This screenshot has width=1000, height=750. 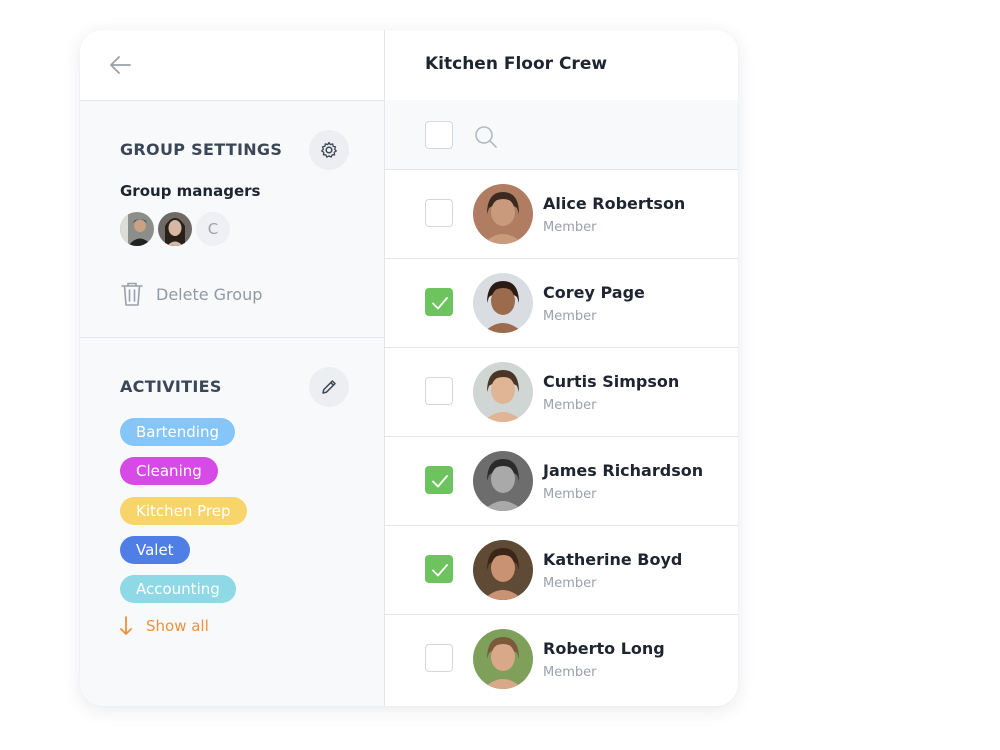 I want to click on group-title: Kitchen Floor Crew, so click(x=516, y=64).